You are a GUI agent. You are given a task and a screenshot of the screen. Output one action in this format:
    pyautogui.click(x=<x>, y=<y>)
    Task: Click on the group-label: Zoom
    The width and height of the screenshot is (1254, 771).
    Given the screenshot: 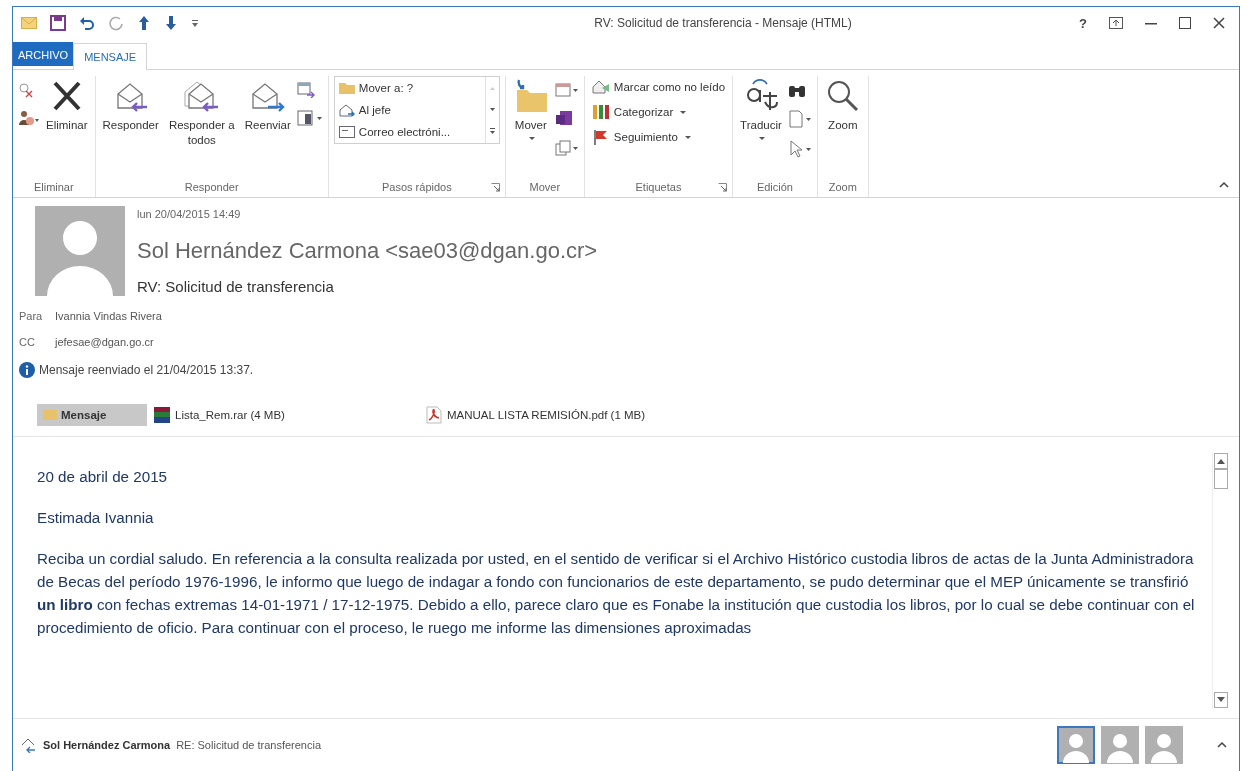 What is the action you would take?
    pyautogui.click(x=842, y=187)
    